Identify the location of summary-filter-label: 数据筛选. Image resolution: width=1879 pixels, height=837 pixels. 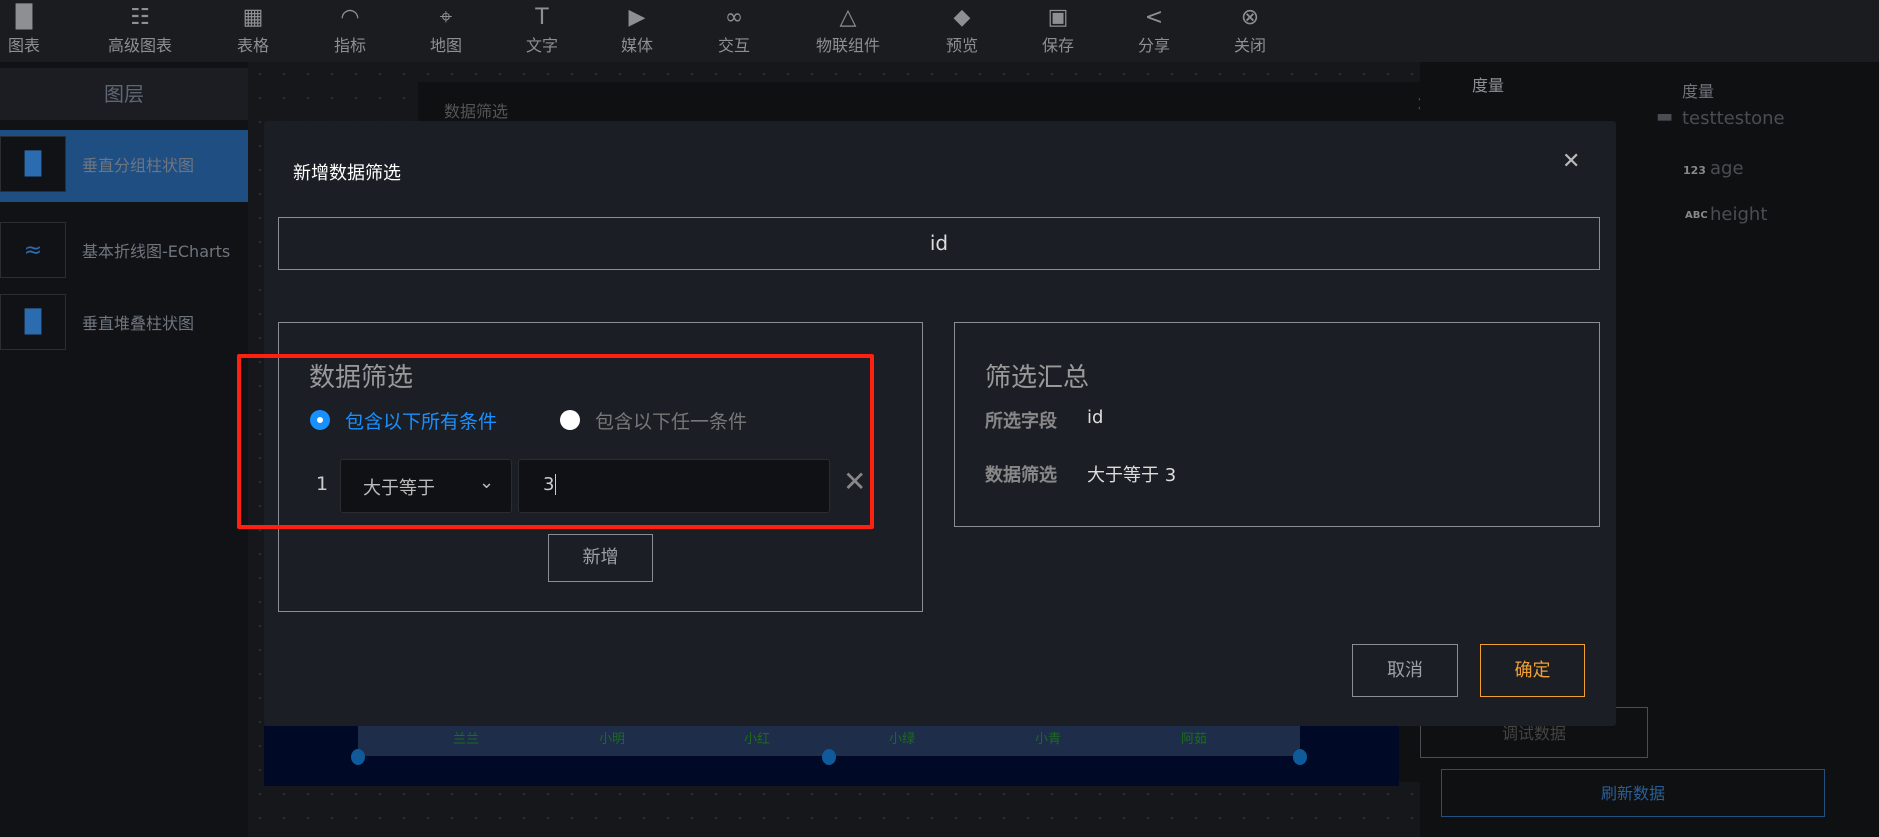
(1021, 475).